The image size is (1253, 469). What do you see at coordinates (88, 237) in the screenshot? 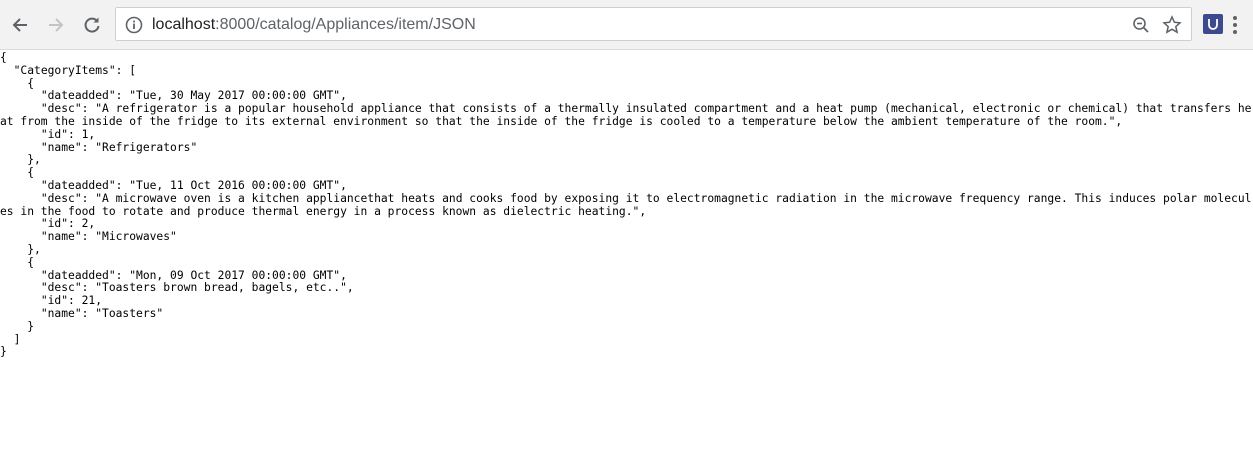
I see `json-line: "name": "Microwaves"` at bounding box center [88, 237].